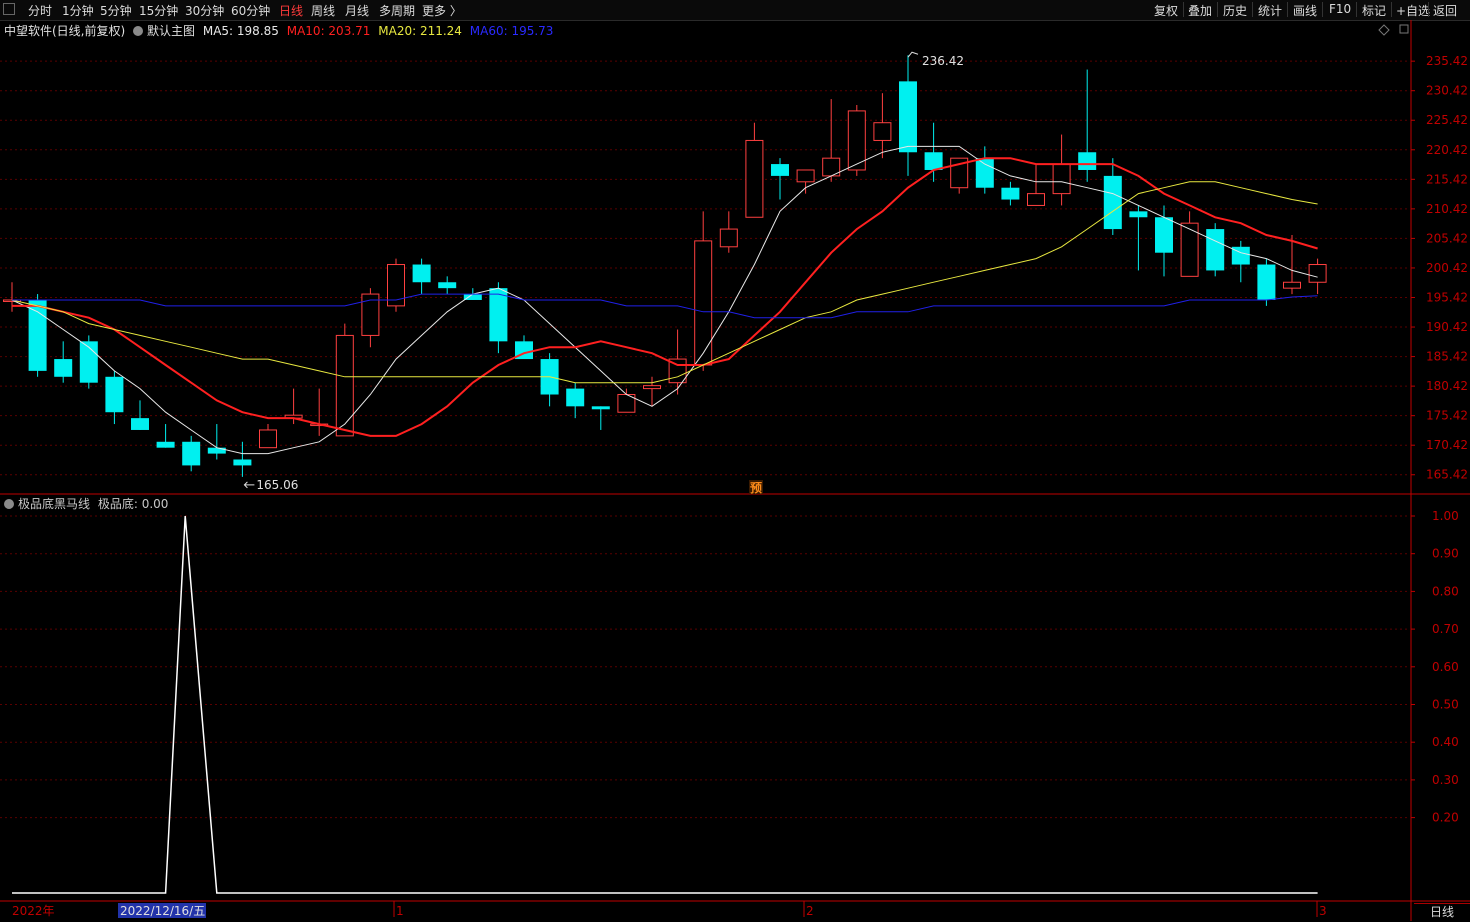 Image resolution: width=1470 pixels, height=922 pixels. What do you see at coordinates (1447, 91) in the screenshot?
I see `price-tick-label: 230.42` at bounding box center [1447, 91].